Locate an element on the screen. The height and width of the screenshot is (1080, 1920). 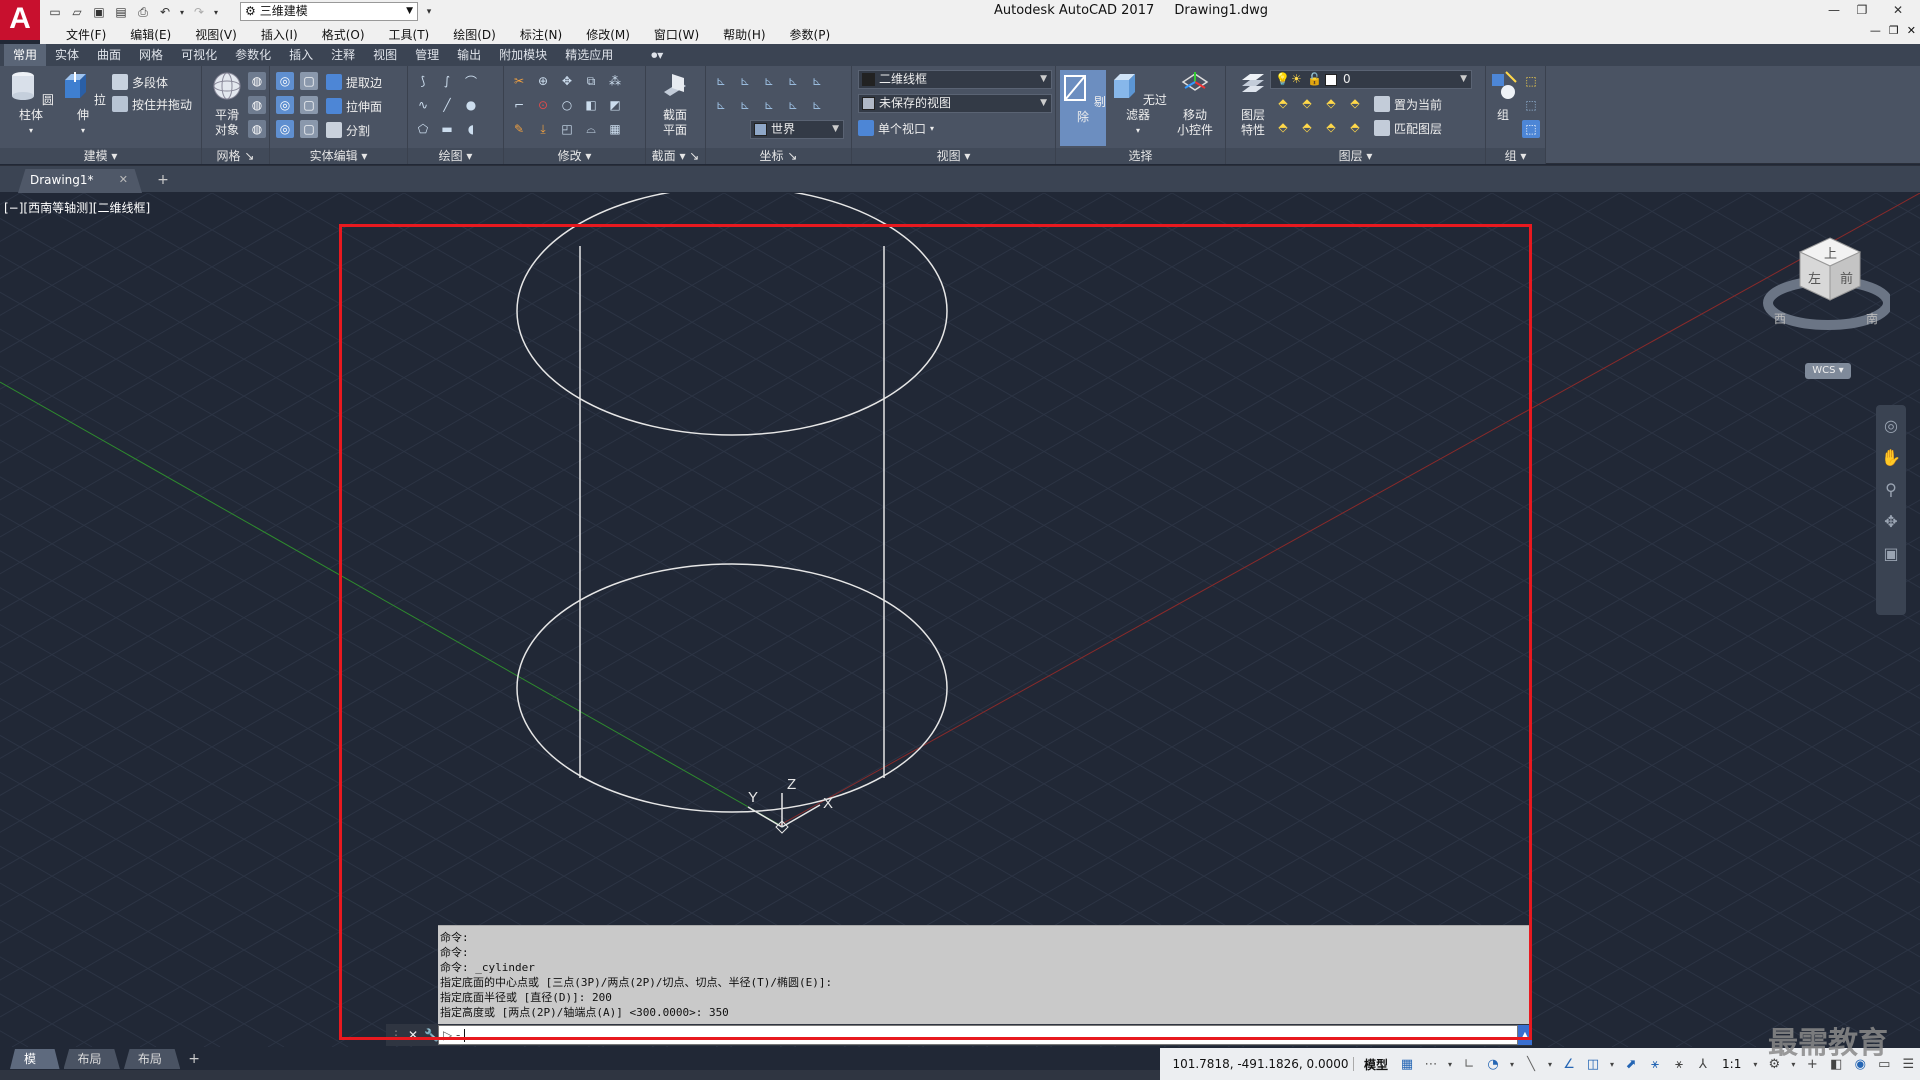
layer-select: 💡 ☀ 🔓 0 ▼ is located at coordinates (1371, 79).